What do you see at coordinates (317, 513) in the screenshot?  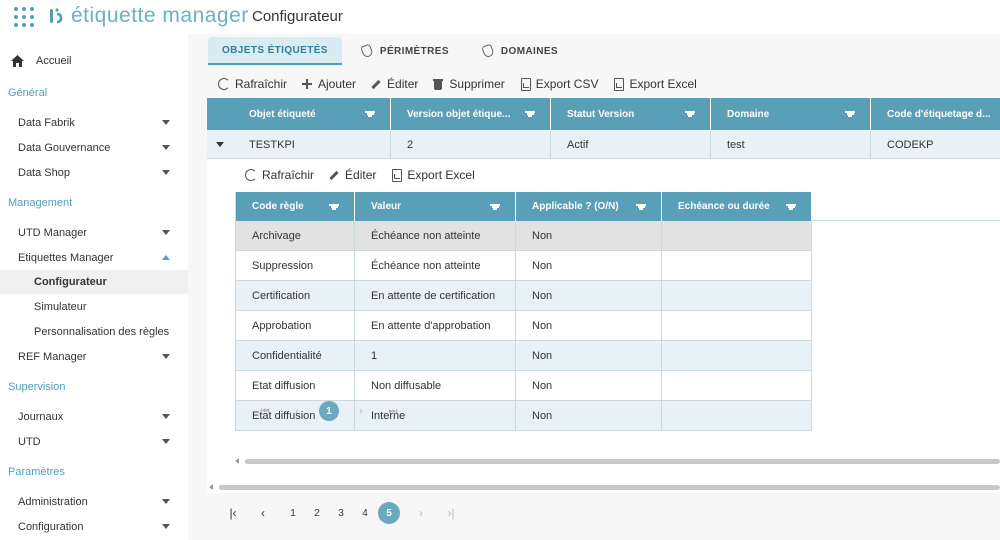 I see `page-button-2: 2` at bounding box center [317, 513].